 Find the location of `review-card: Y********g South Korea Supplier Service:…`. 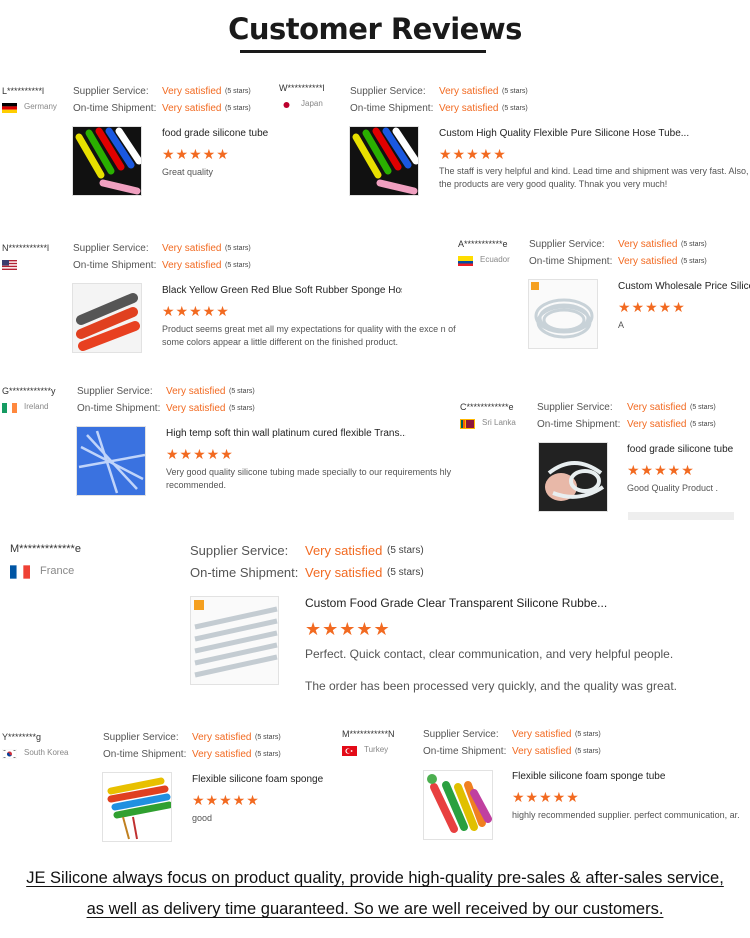

review-card: Y********g South Korea Supplier Service:… is located at coordinates (167, 792).